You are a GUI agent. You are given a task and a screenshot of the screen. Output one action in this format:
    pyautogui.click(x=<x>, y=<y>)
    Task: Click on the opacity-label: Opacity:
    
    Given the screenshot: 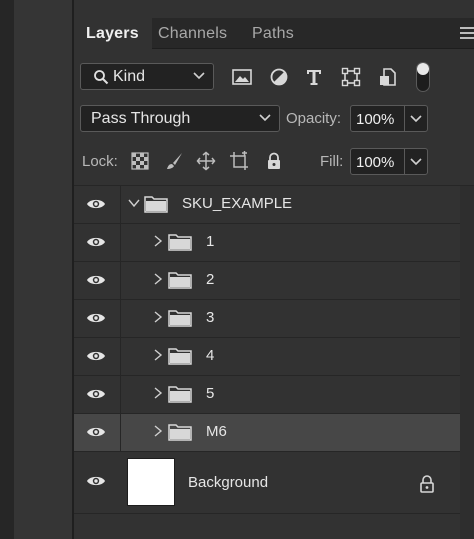 What is the action you would take?
    pyautogui.click(x=314, y=118)
    